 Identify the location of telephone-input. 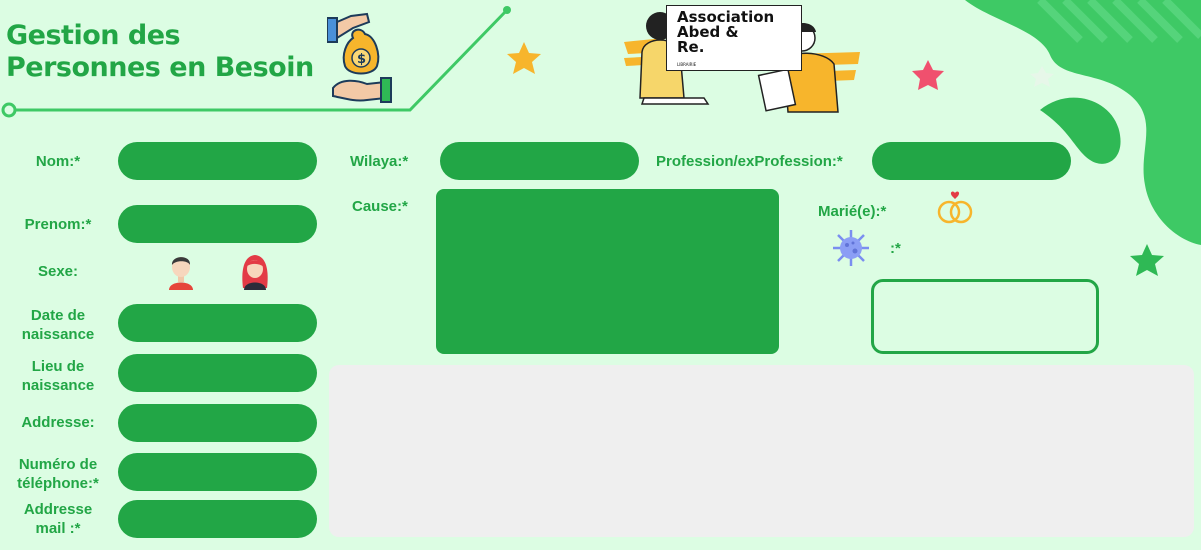
(217, 472).